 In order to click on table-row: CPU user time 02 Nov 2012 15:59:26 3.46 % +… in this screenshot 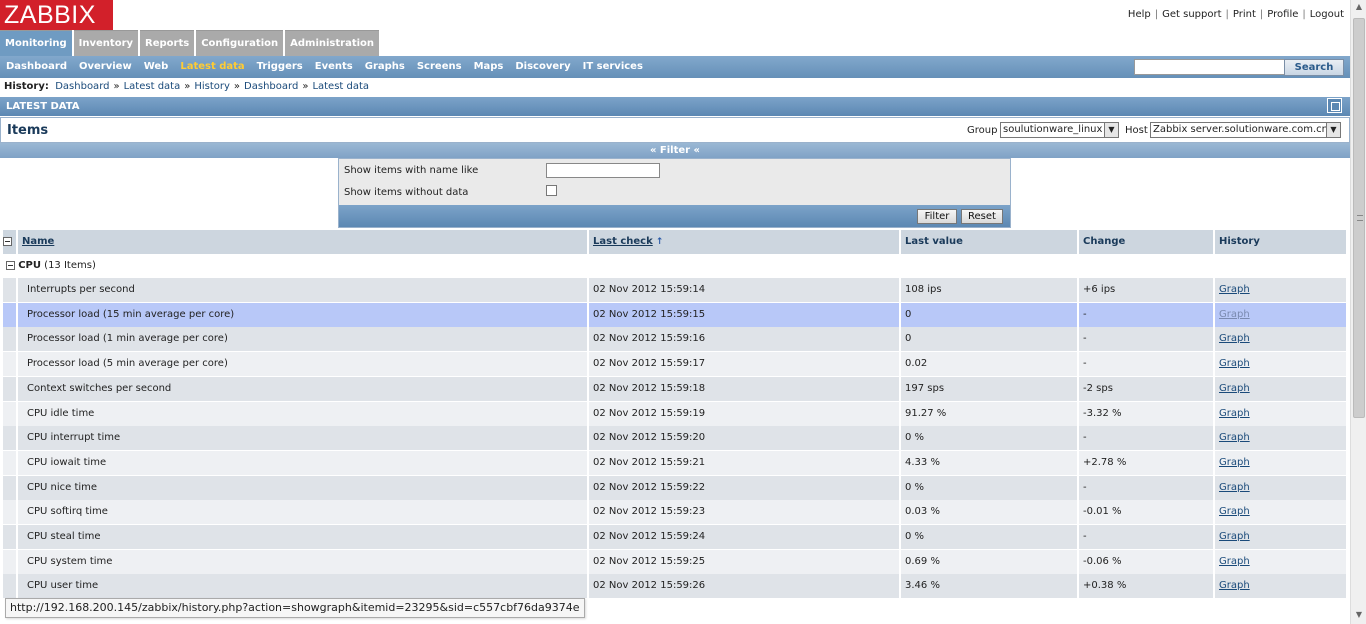, I will do `click(674, 586)`.